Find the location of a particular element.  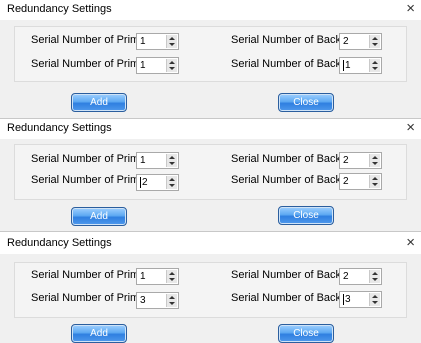

primary-serial-spinner-2: 3 is located at coordinates (157, 300).